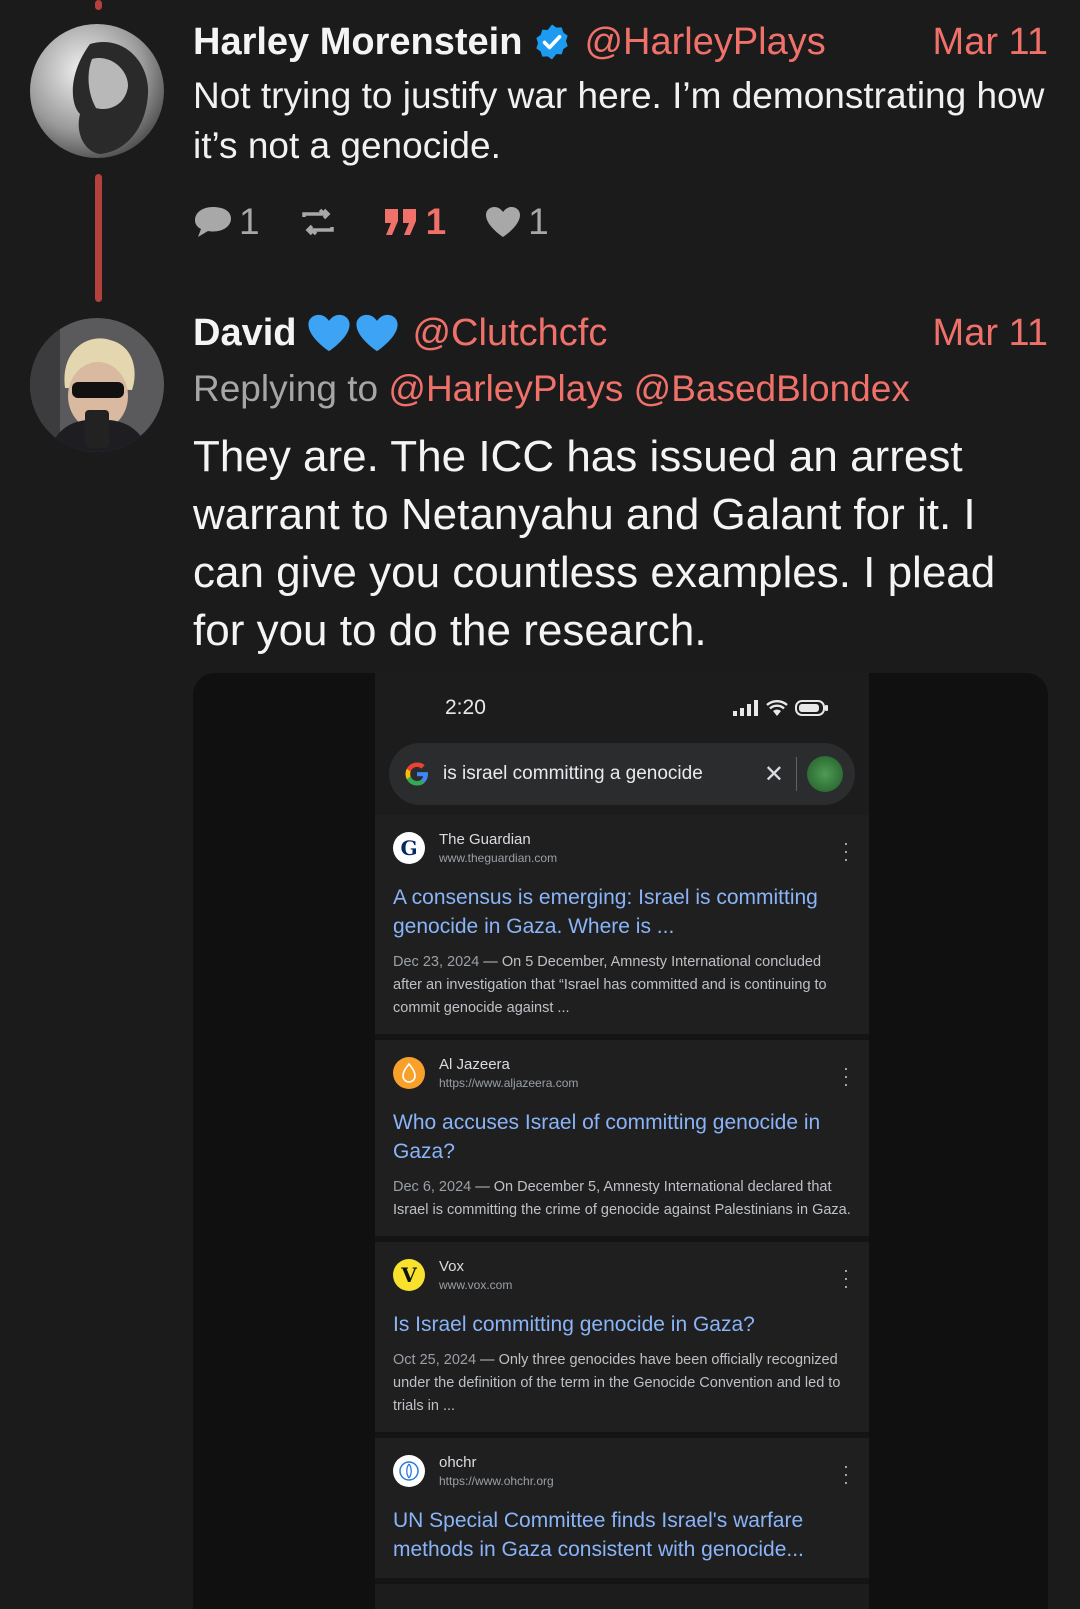 The width and height of the screenshot is (1080, 1609). I want to click on blue-heart-icons, so click(353, 333).